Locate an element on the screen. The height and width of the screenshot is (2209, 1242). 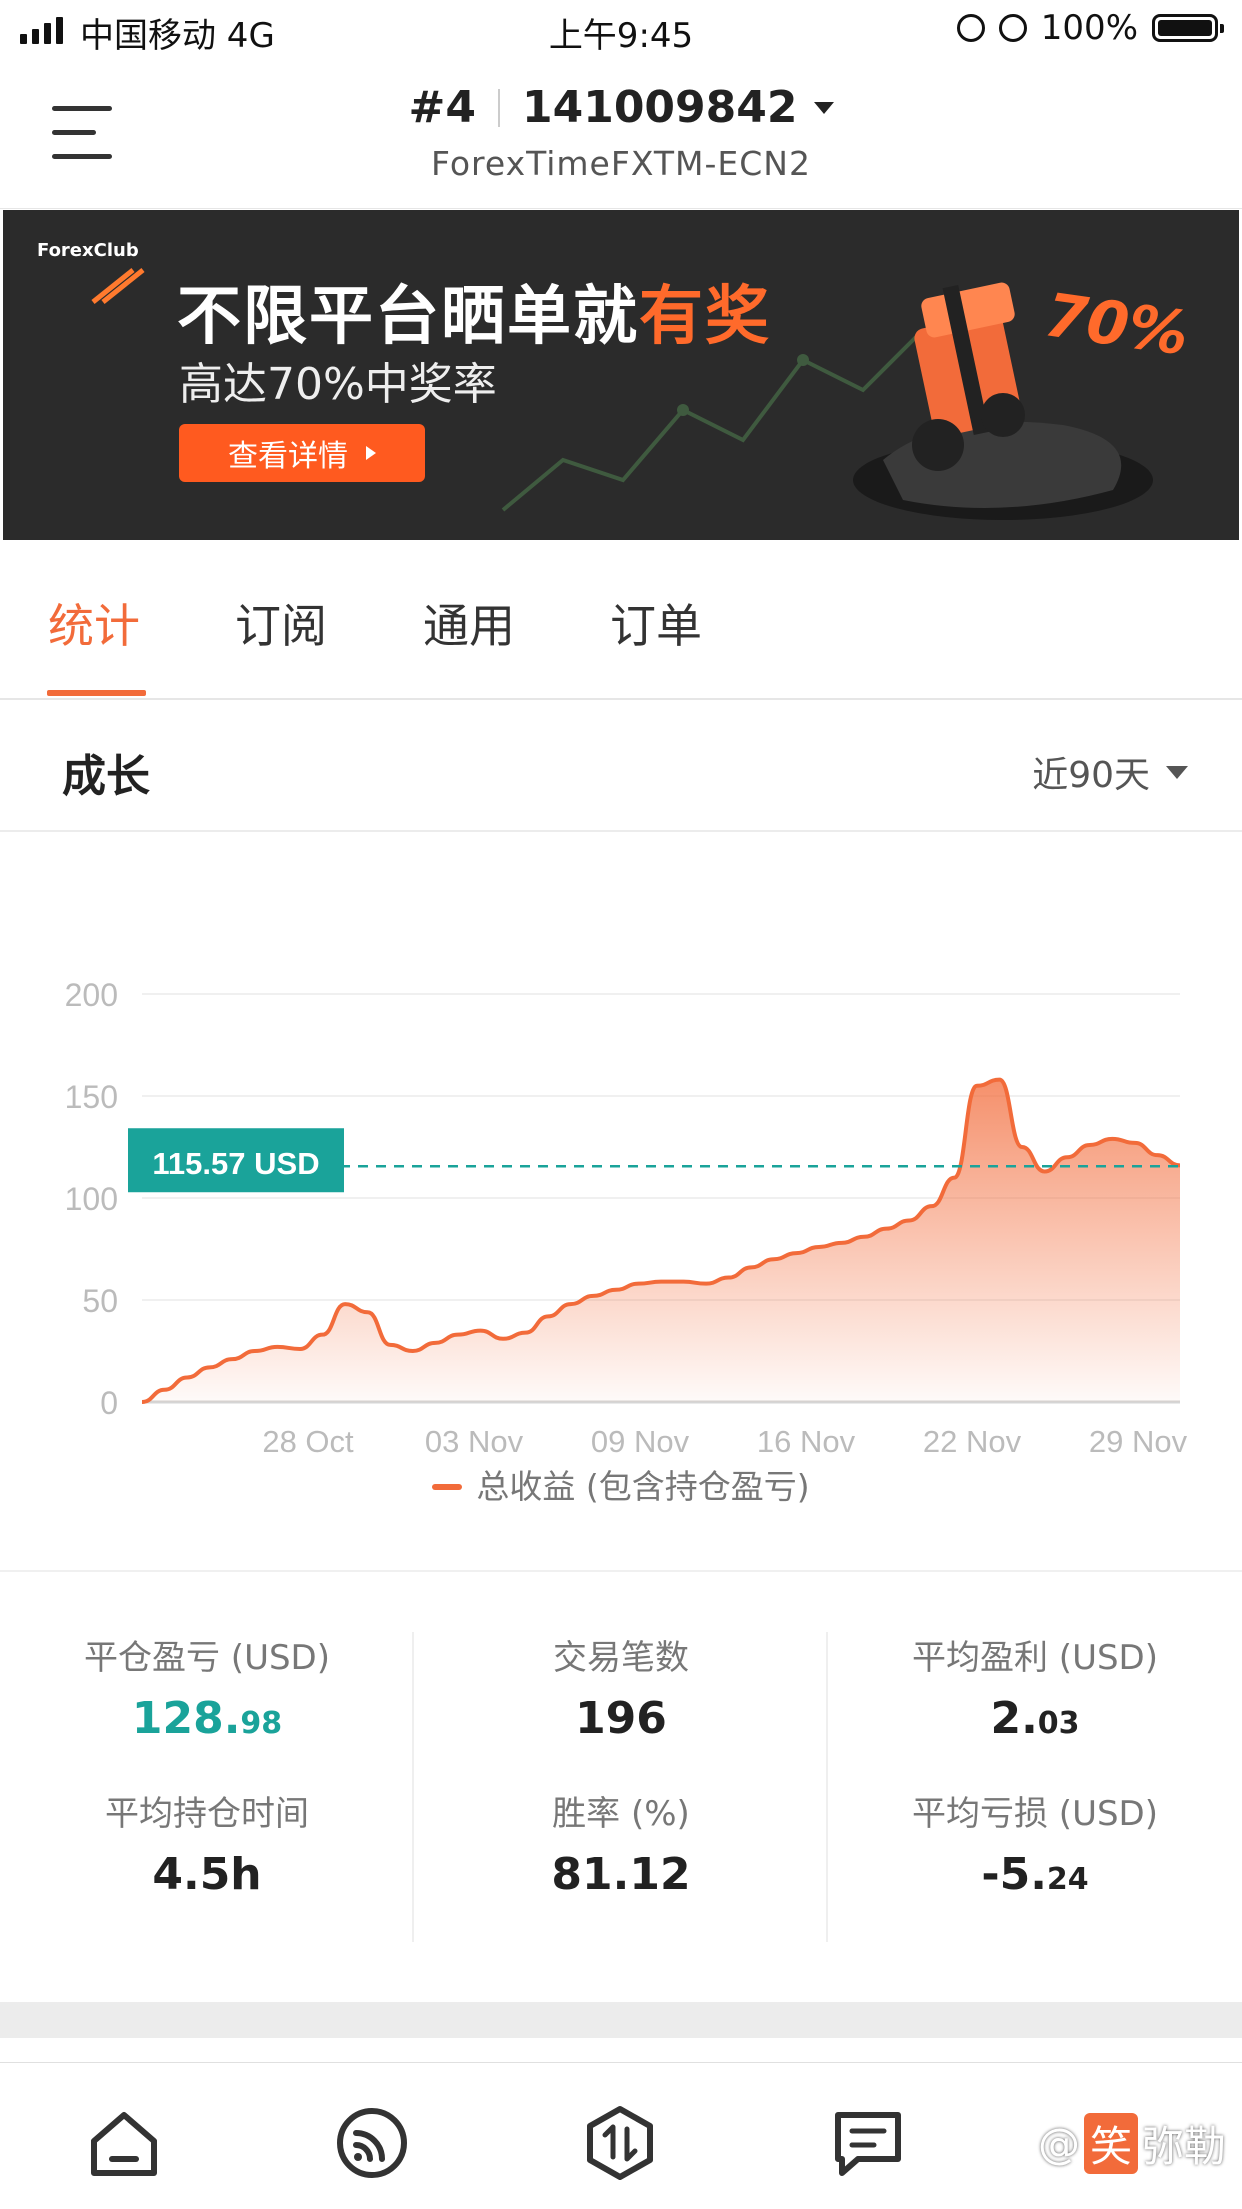
range-dropdown: 近90天 is located at coordinates (1110, 772).